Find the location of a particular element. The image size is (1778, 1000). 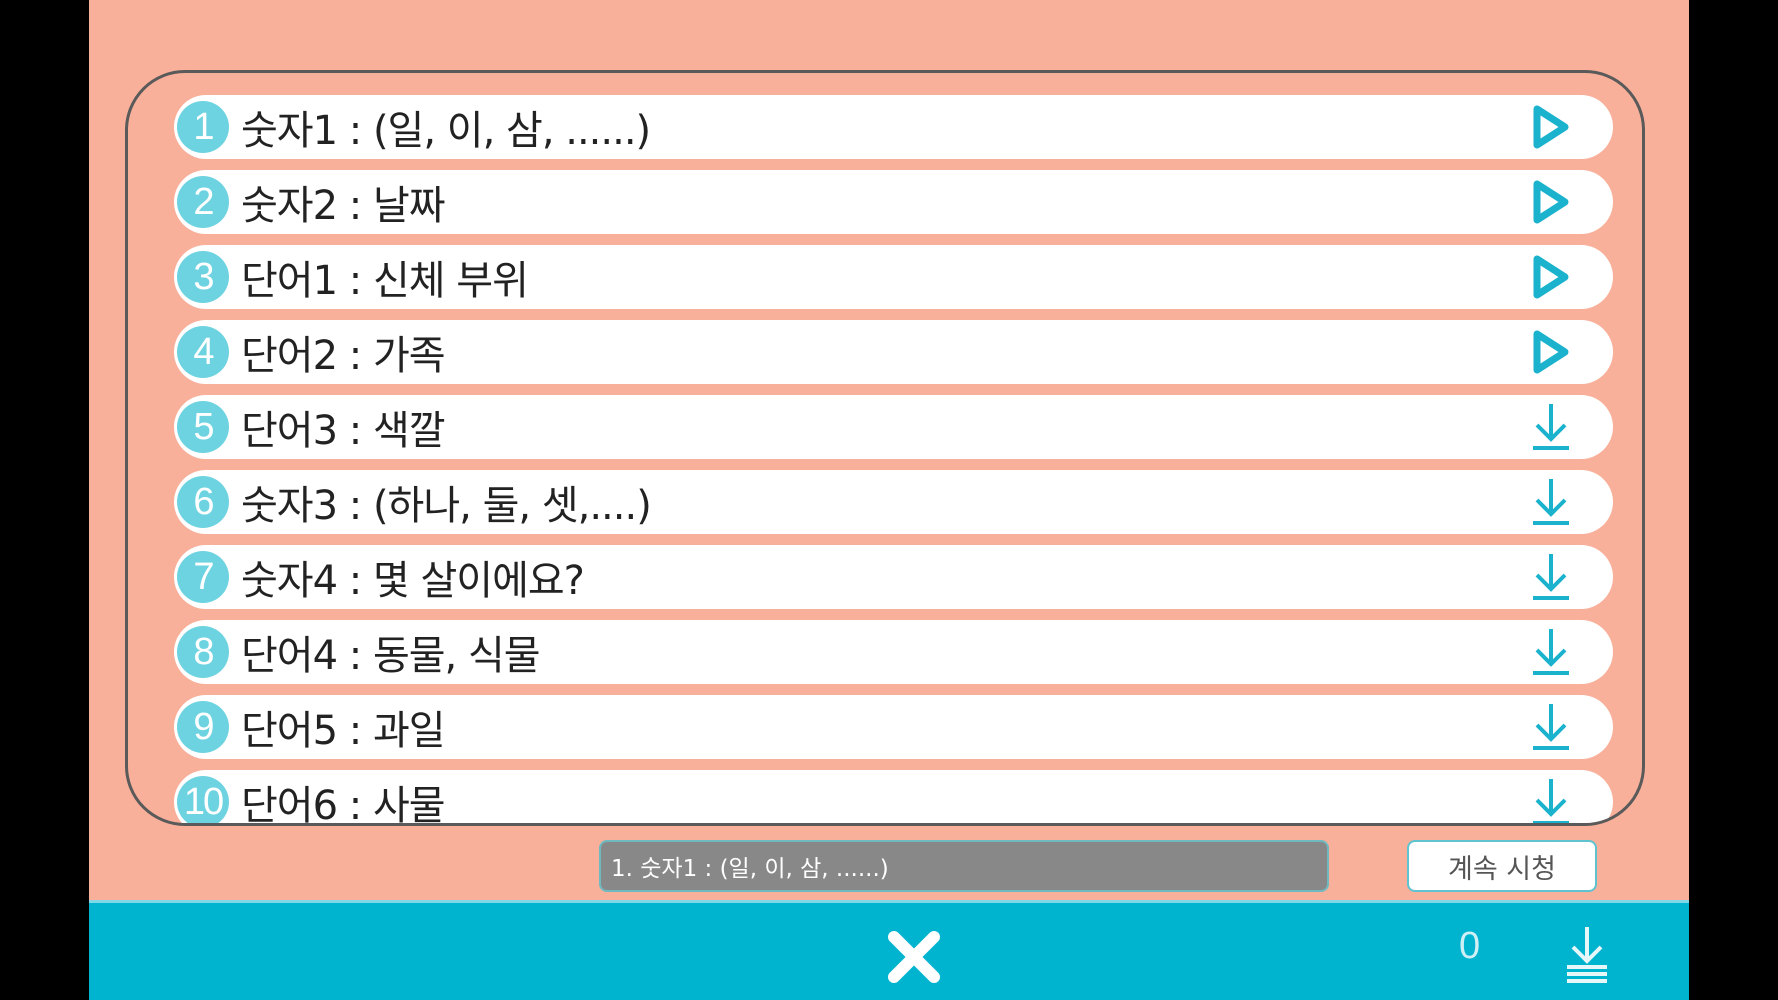

lesson-row: 4 단어2 : 가족 is located at coordinates (893, 352).